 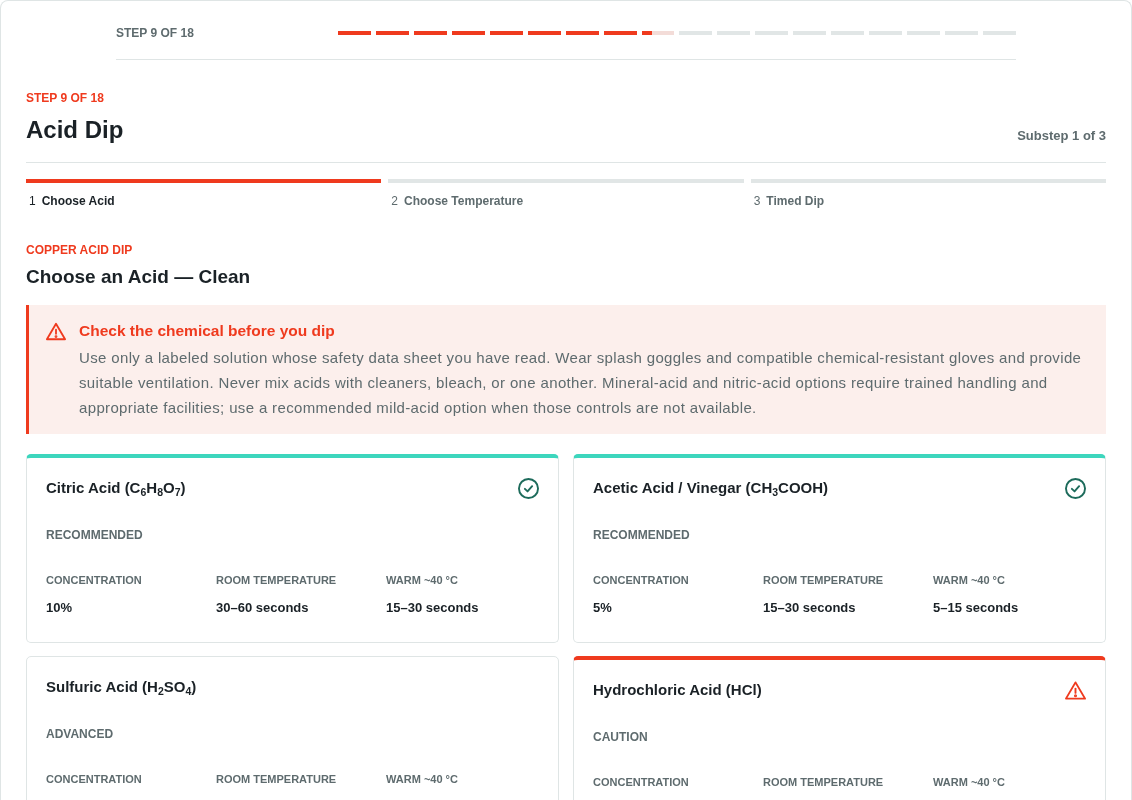 What do you see at coordinates (711, 488) in the screenshot?
I see `acid-name: Acetic Acid / Vinegar (CH$_{3}$COOH)` at bounding box center [711, 488].